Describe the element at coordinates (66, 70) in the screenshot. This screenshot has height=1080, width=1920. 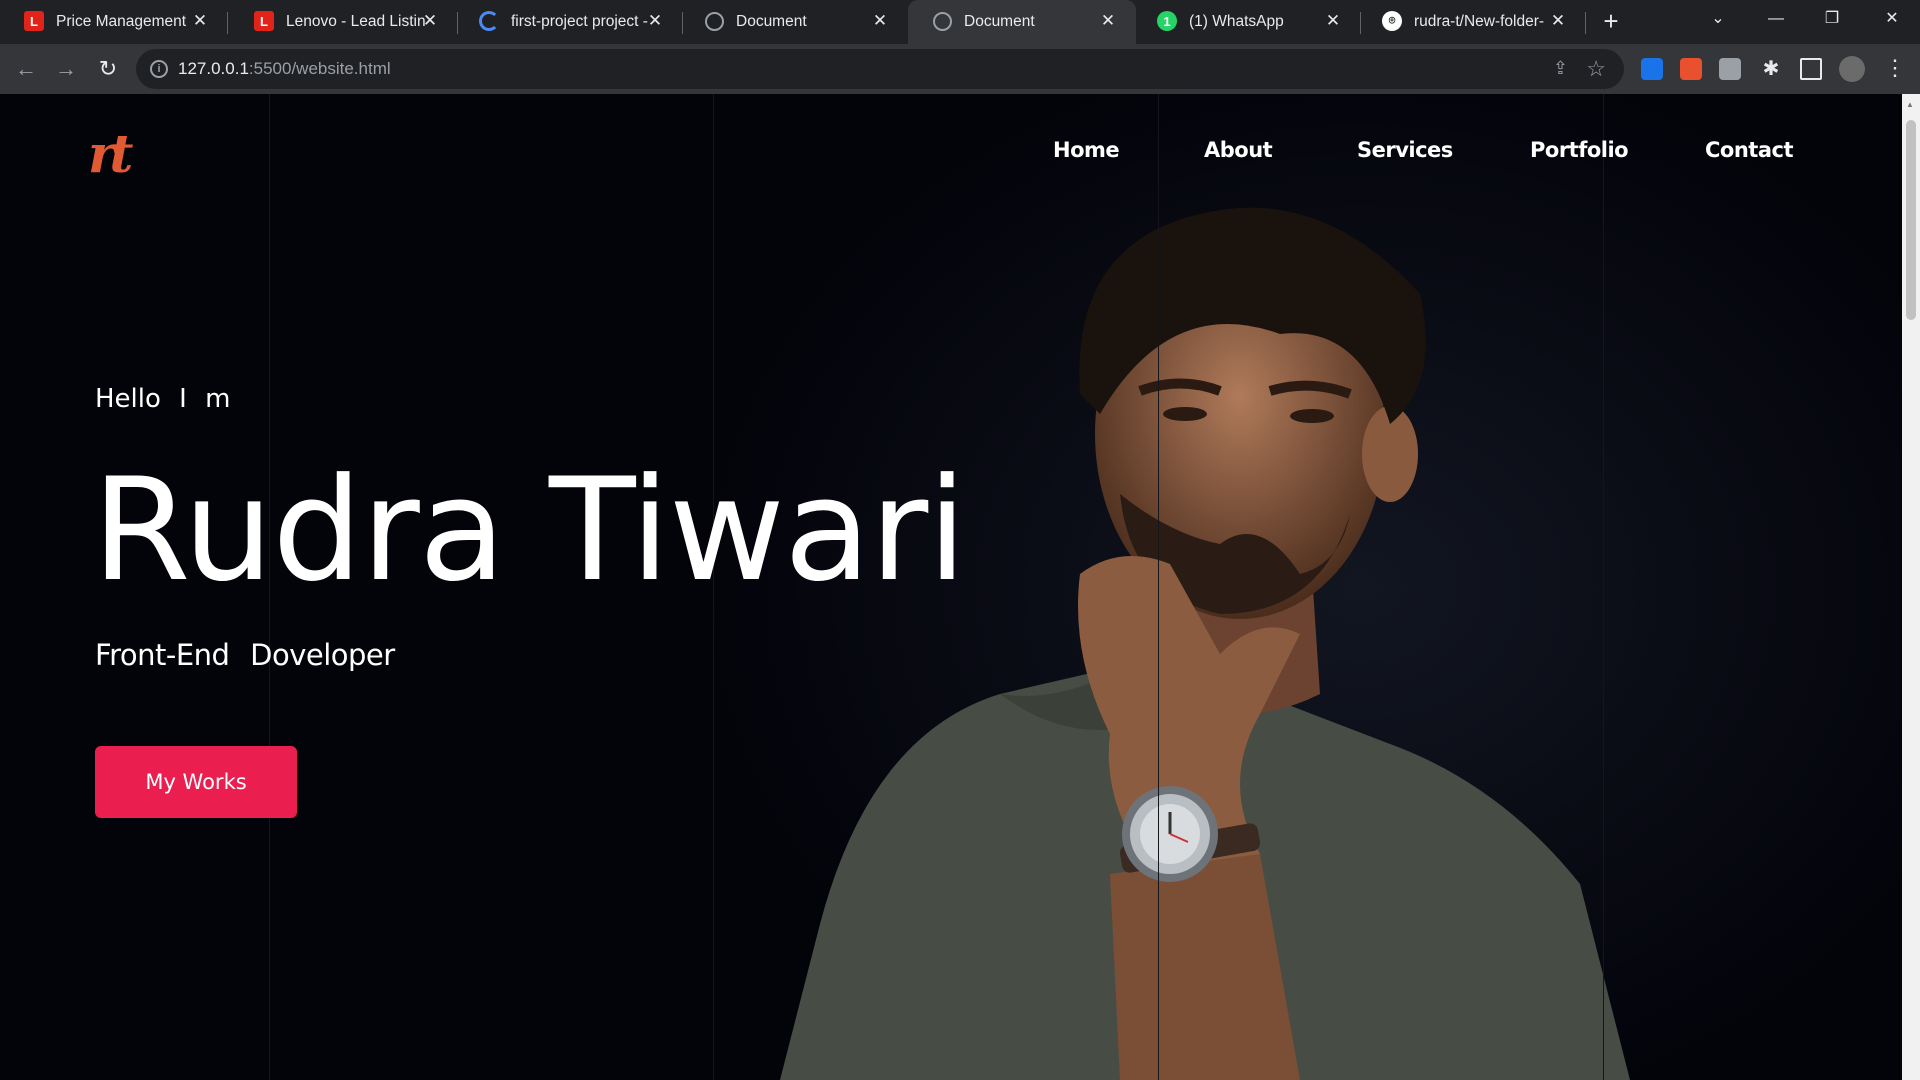
I see `forward-arrow-icon: →` at that location.